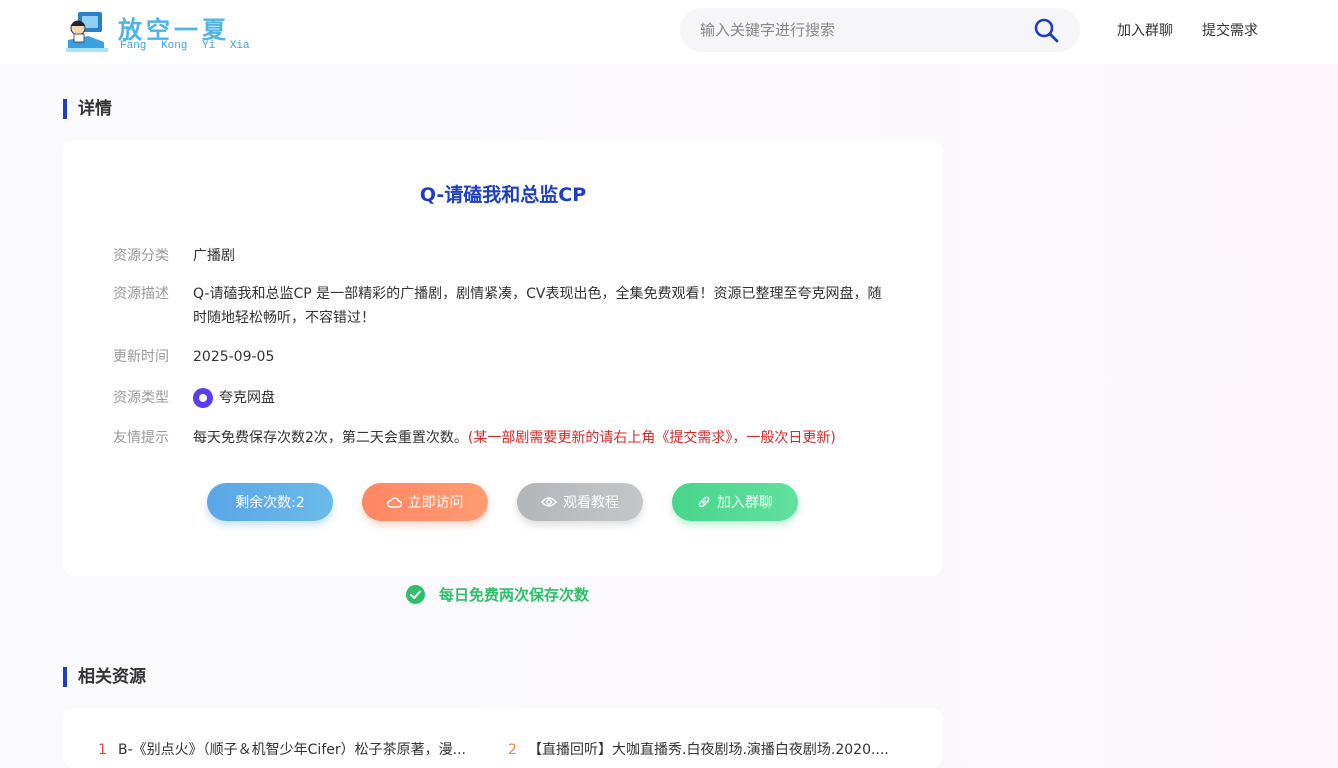  Describe the element at coordinates (141, 357) in the screenshot. I see `update-time-label: 更新时间` at that location.